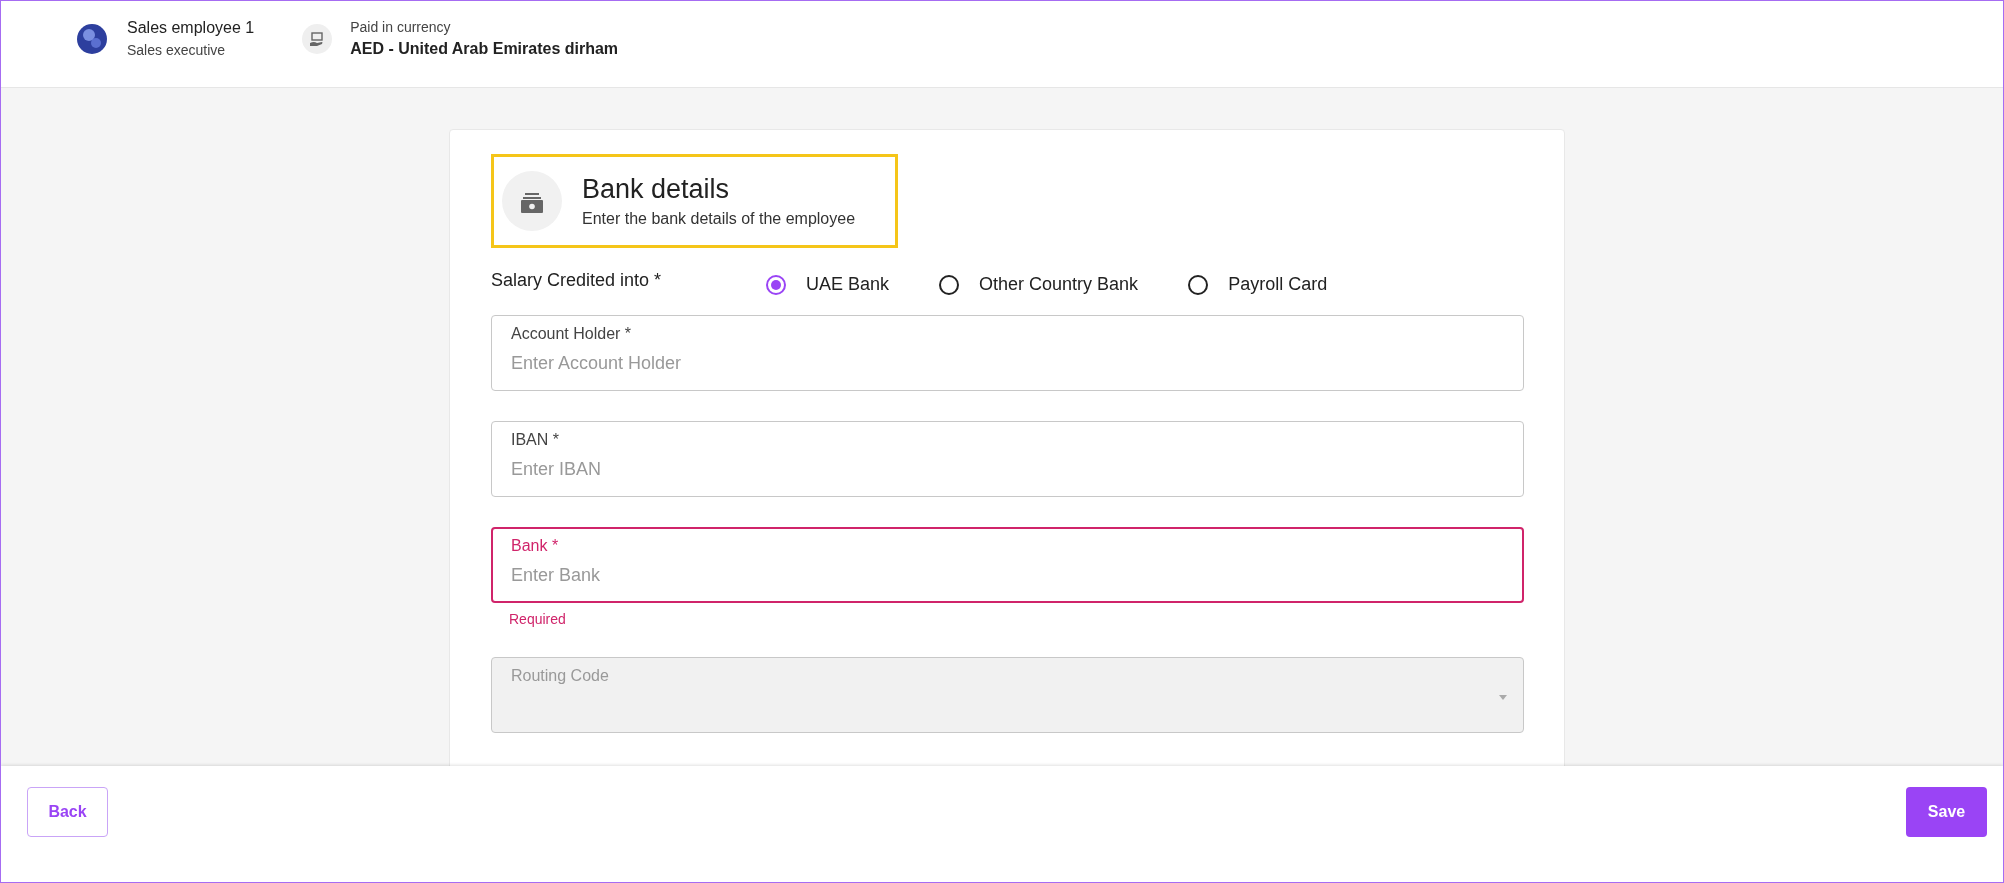 The width and height of the screenshot is (2004, 883). Describe the element at coordinates (401, 27) in the screenshot. I see `currency-label: Paid in currency` at that location.